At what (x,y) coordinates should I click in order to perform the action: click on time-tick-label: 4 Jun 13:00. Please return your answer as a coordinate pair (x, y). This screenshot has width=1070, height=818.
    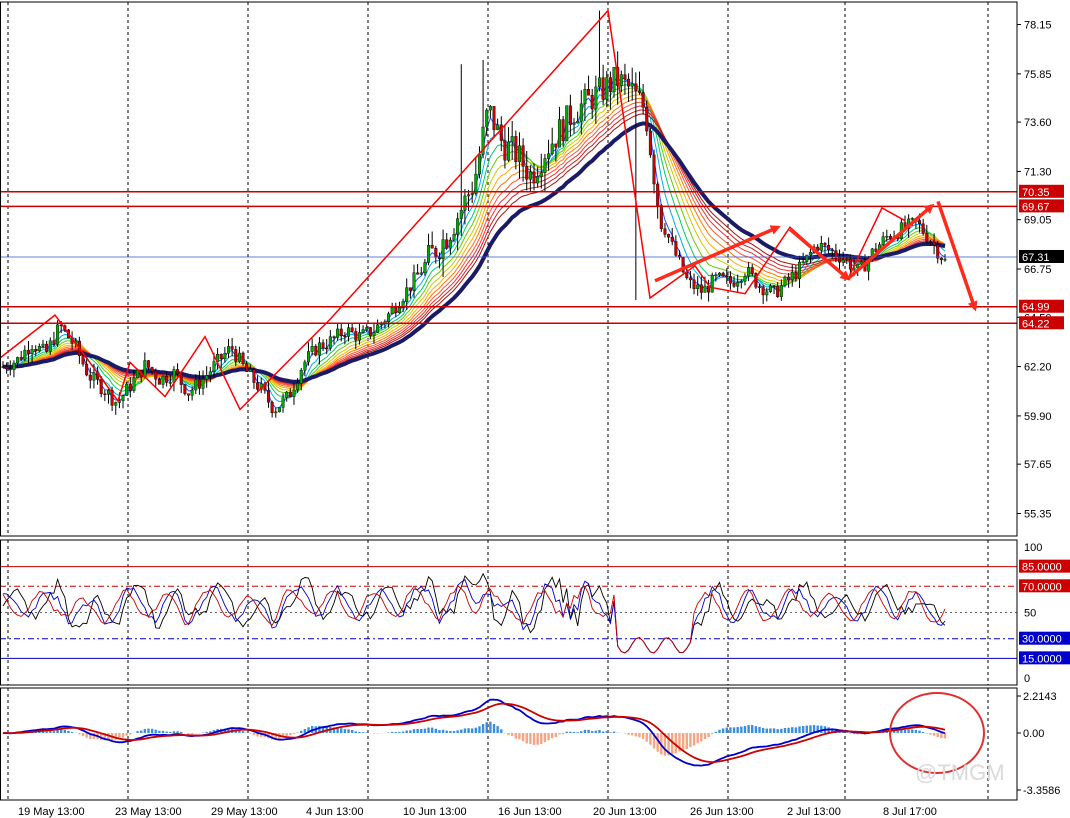
    Looking at the image, I should click on (335, 812).